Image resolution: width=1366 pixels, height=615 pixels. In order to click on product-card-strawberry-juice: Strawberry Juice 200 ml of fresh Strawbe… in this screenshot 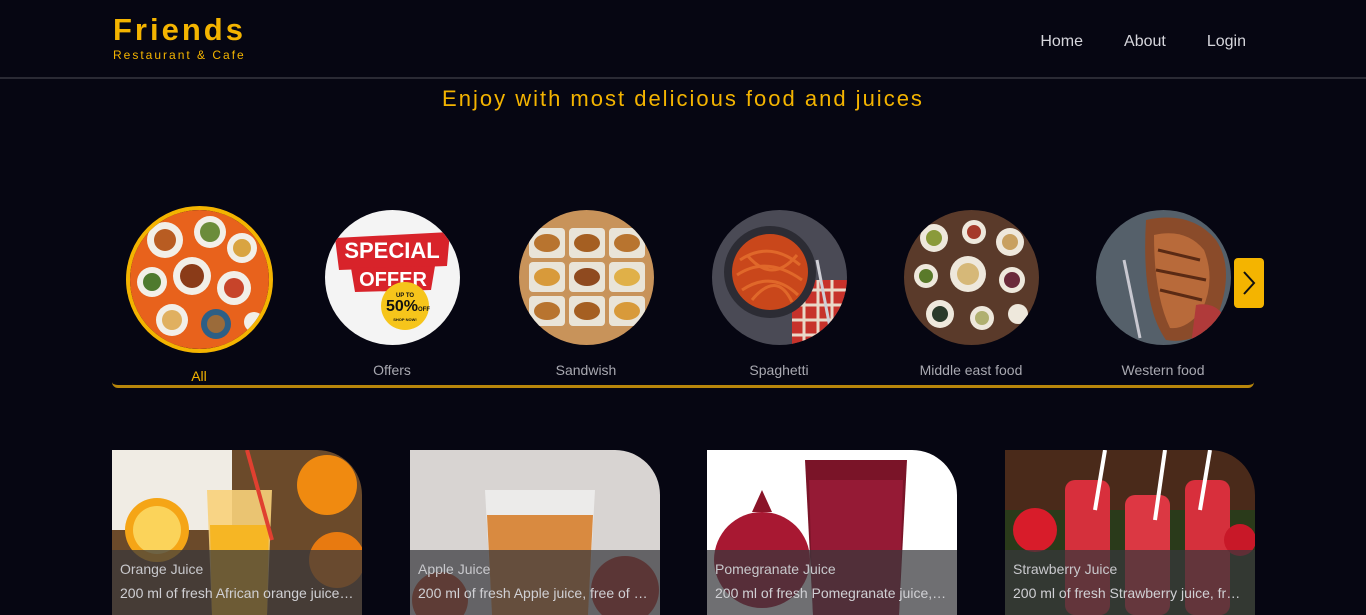, I will do `click(1130, 532)`.